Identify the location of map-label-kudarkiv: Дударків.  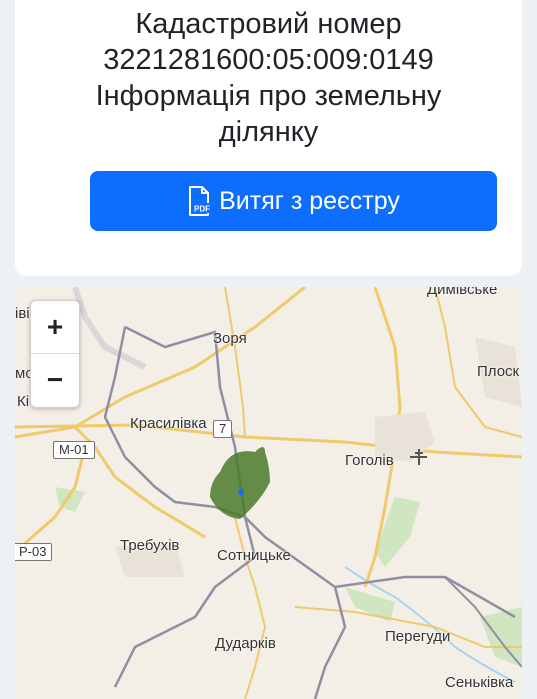
(245, 643).